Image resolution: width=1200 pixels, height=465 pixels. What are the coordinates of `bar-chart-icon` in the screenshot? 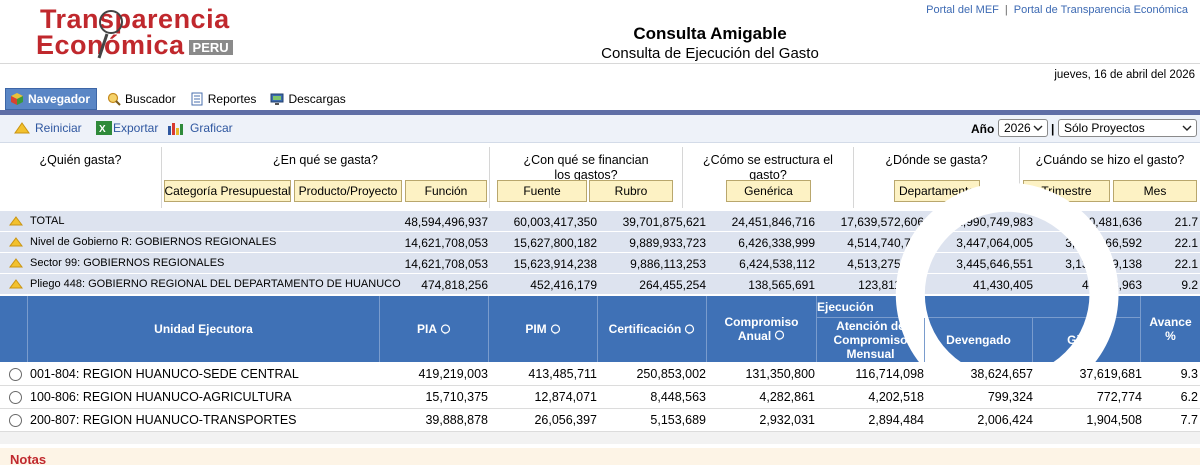 It's located at (175, 129).